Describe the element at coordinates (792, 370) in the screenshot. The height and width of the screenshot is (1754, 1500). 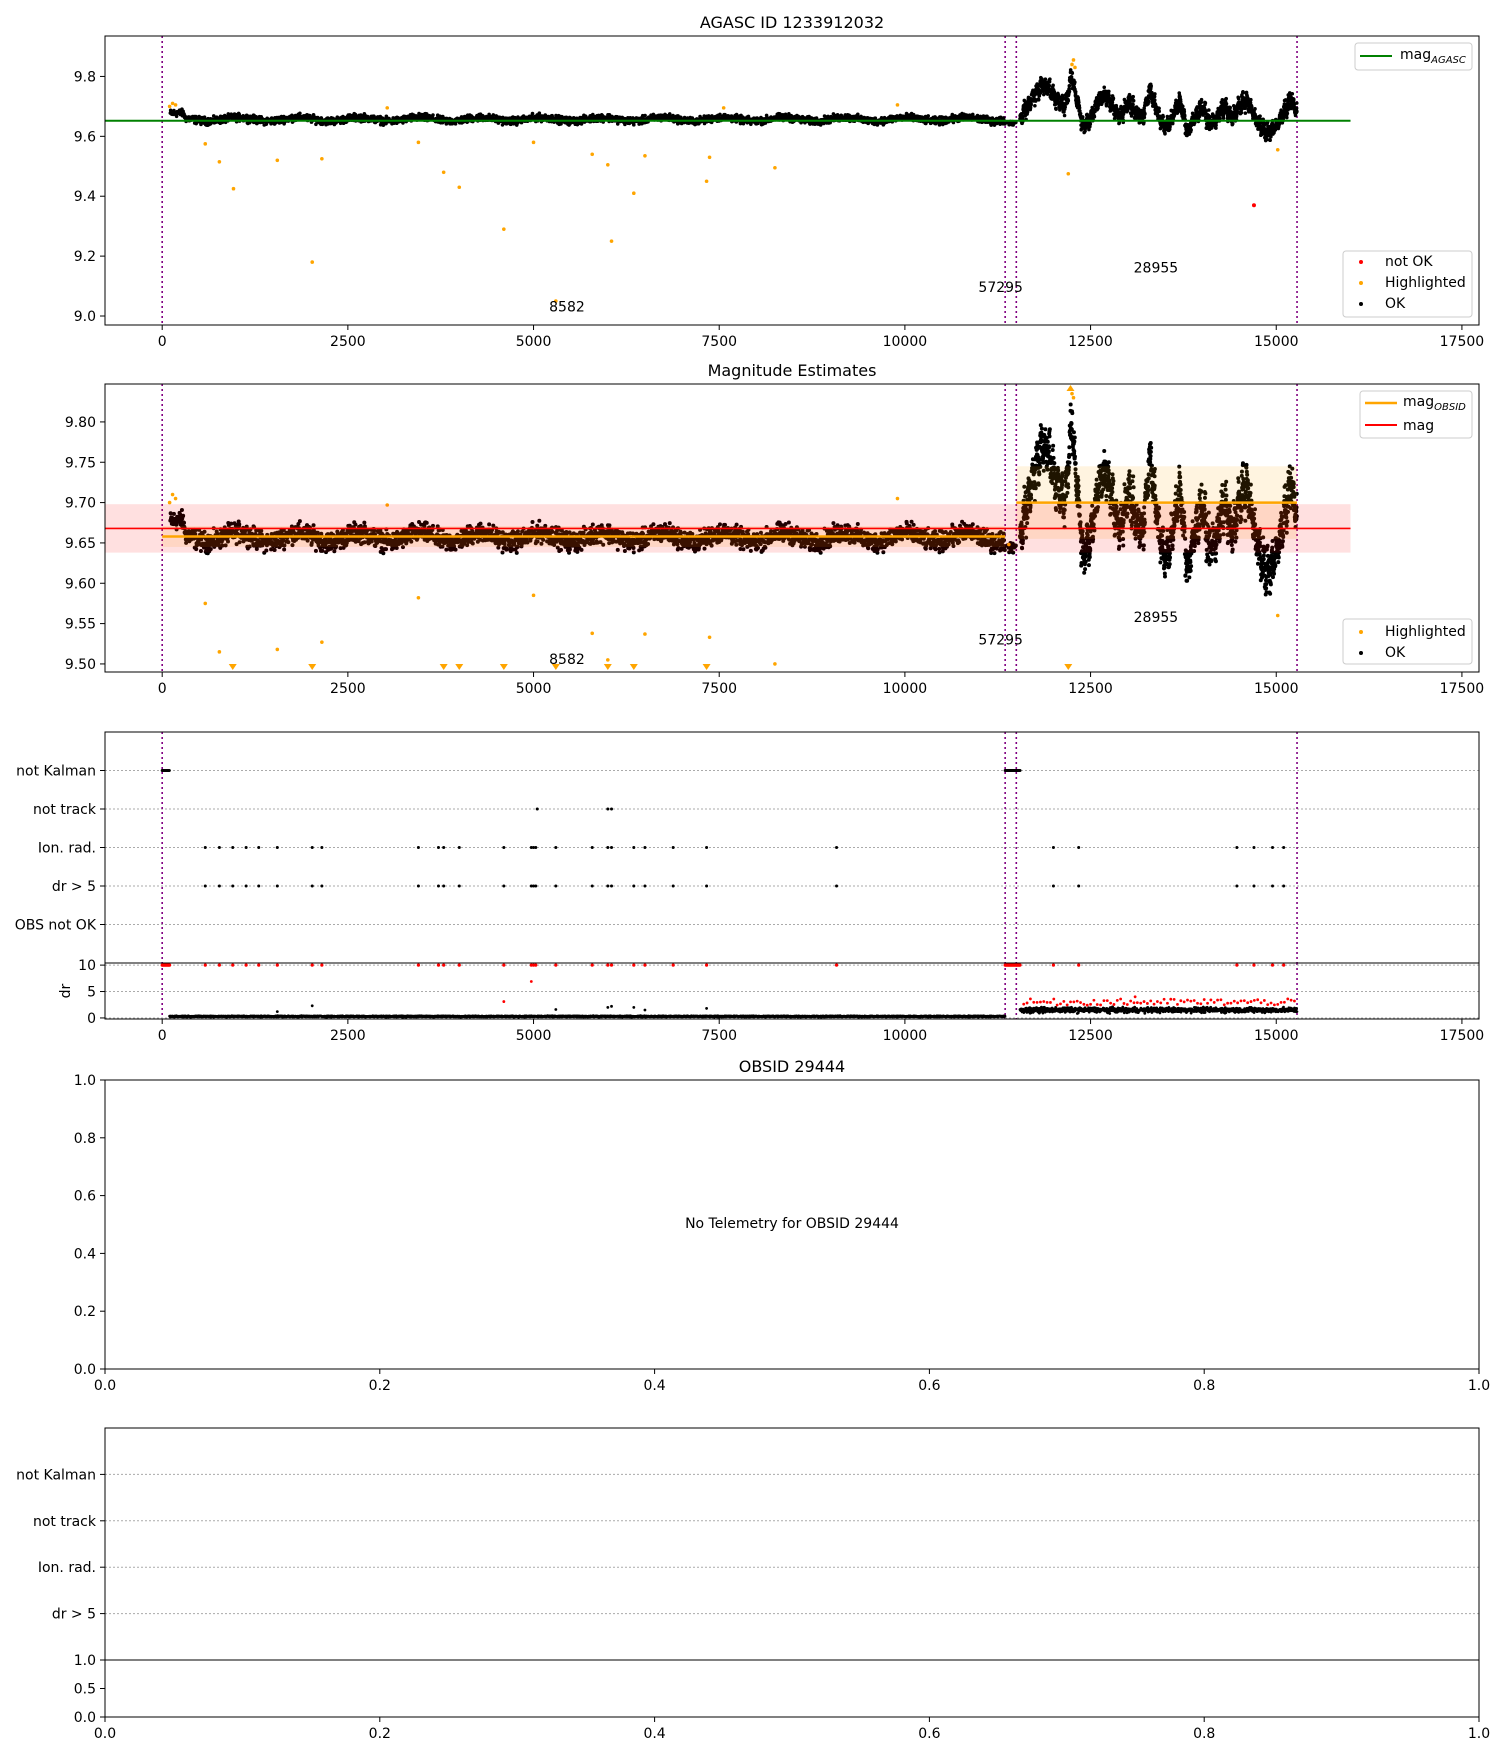
I see `panel2-title: Magnitude Estimates` at that location.